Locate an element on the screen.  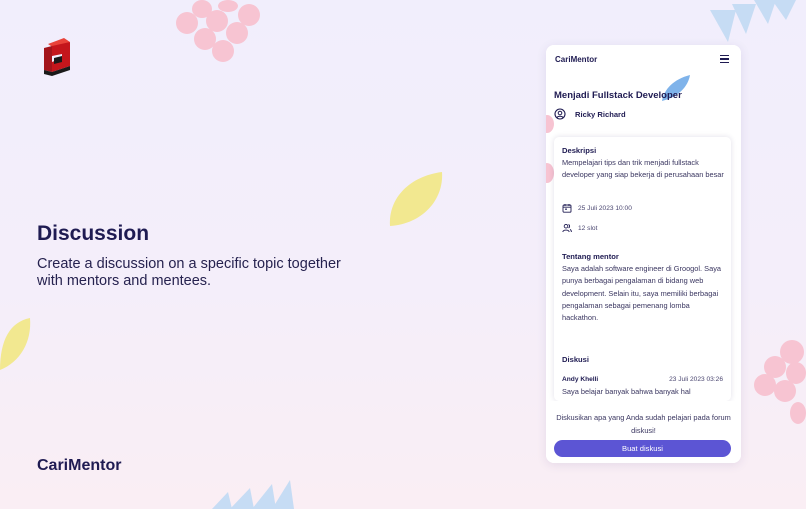
discussion-heading: Diskusi is located at coordinates (576, 359).